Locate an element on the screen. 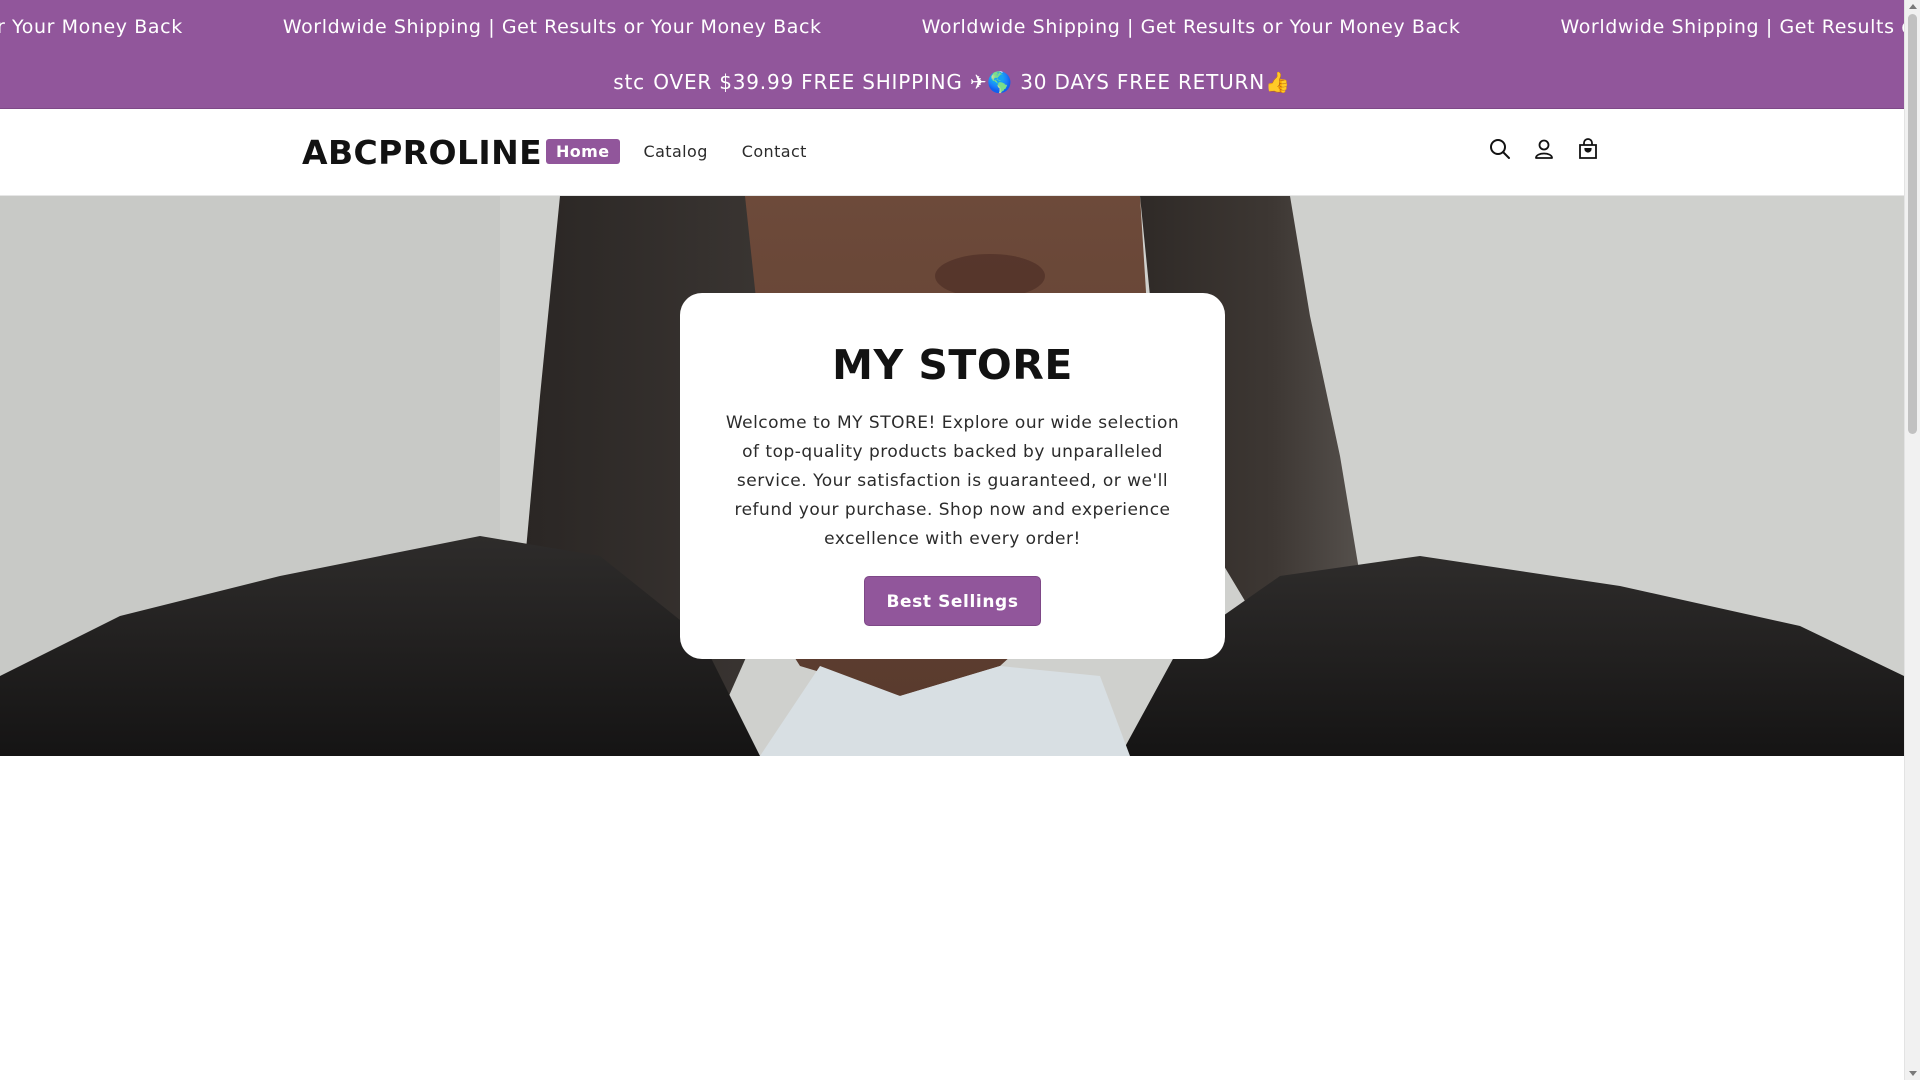  ticker-fragment: stc is located at coordinates (628, 81).